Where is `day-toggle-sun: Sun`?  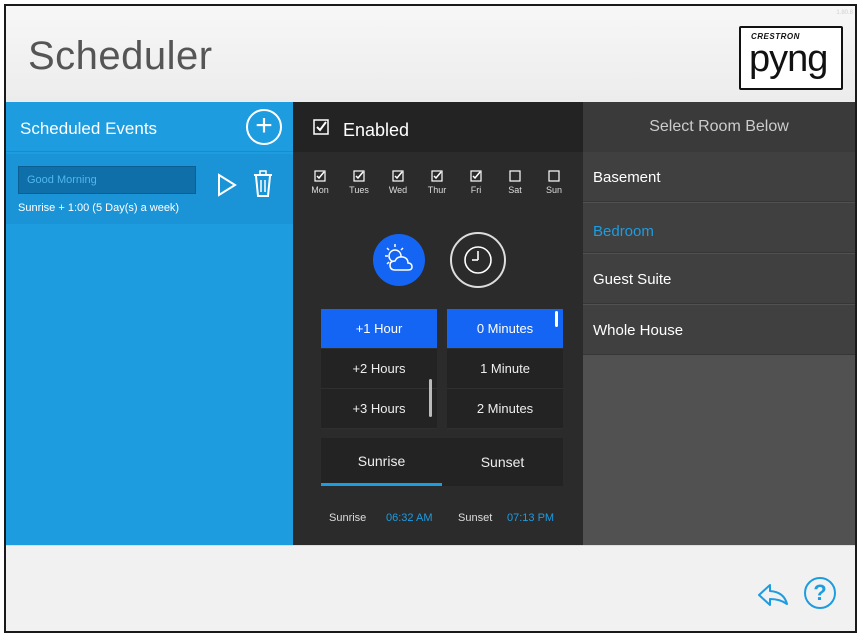 day-toggle-sun: Sun is located at coordinates (554, 182).